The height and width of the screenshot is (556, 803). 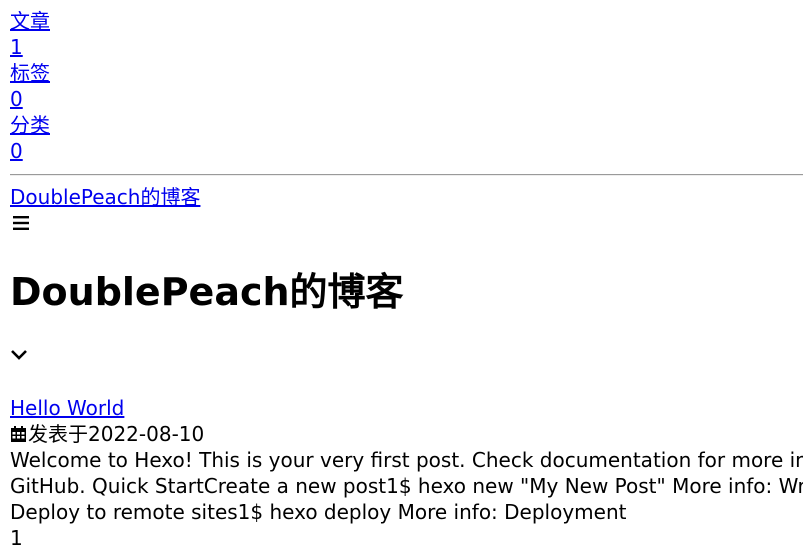 What do you see at coordinates (30, 21) in the screenshot?
I see `stat-articles-label: 文章` at bounding box center [30, 21].